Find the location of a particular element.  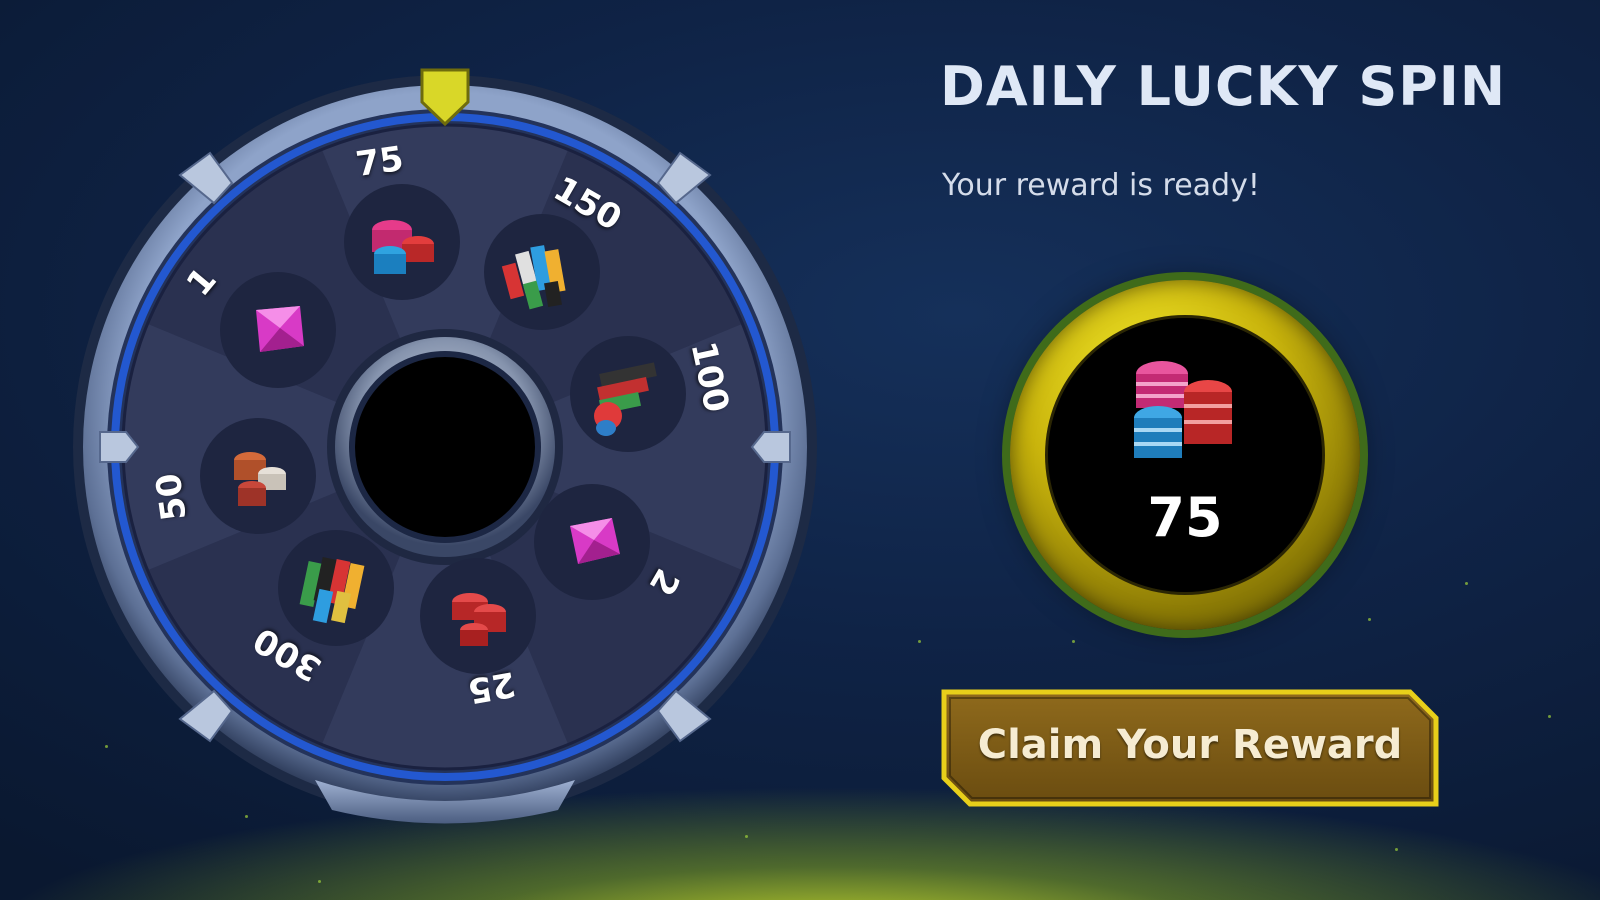

reward-medal: 75 is located at coordinates (1185, 455).